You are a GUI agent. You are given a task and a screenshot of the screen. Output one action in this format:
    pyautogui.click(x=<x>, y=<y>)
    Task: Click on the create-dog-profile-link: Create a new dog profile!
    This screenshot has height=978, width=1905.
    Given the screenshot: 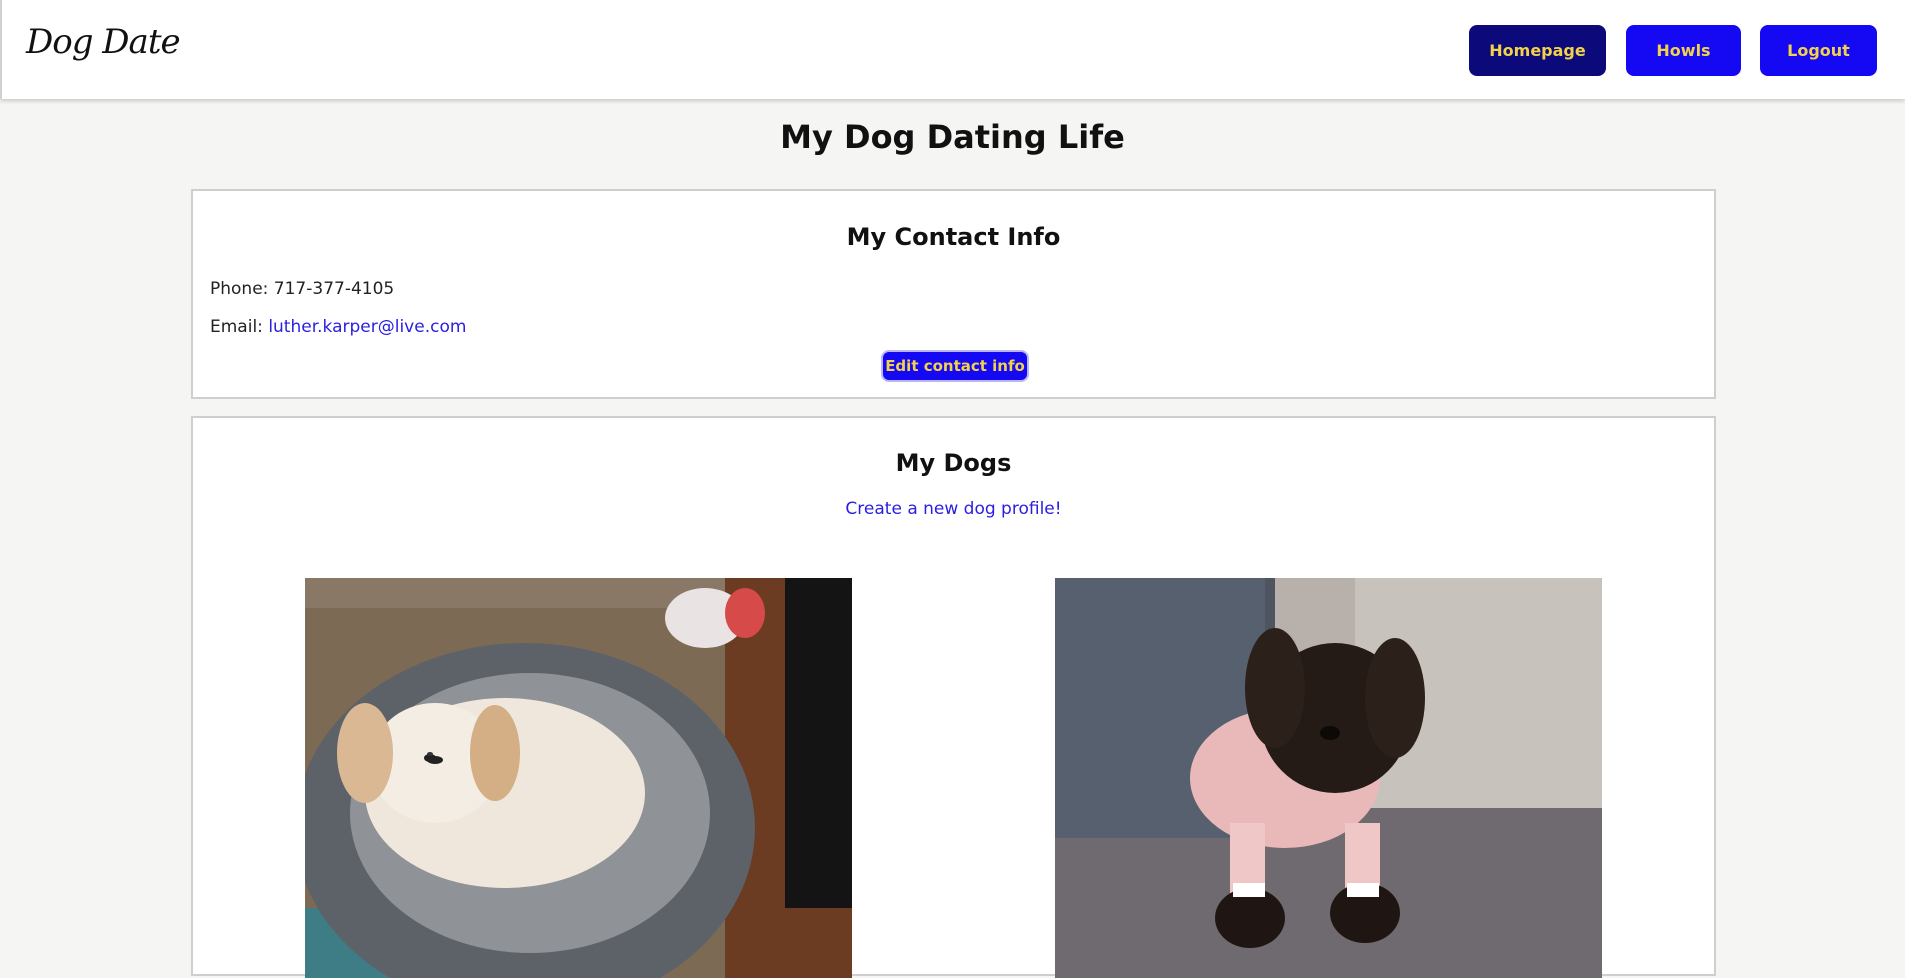 What is the action you would take?
    pyautogui.click(x=953, y=509)
    